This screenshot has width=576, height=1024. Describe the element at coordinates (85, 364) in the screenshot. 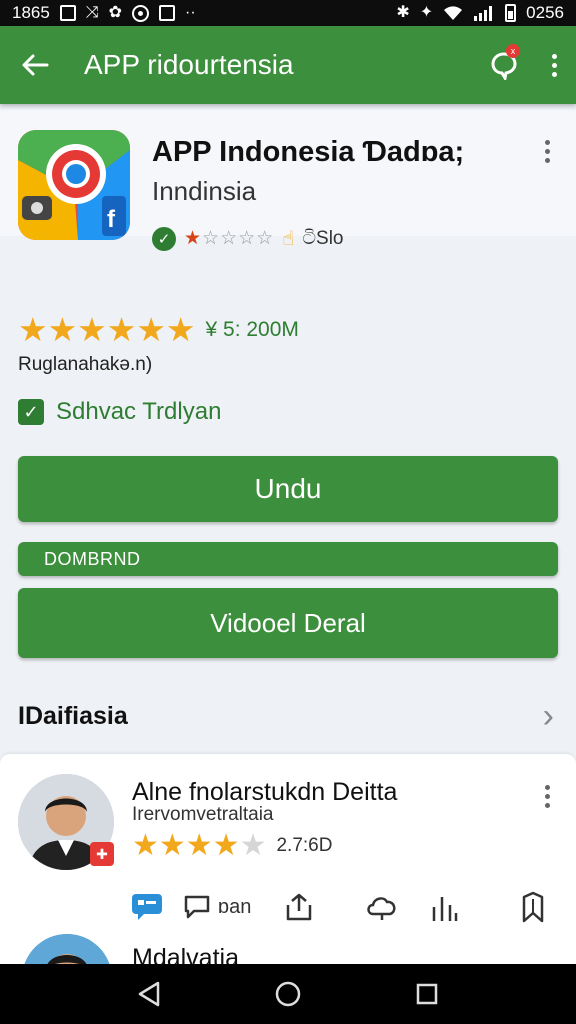

I see `rating-subtitle: Ruglanahakə.n)` at that location.